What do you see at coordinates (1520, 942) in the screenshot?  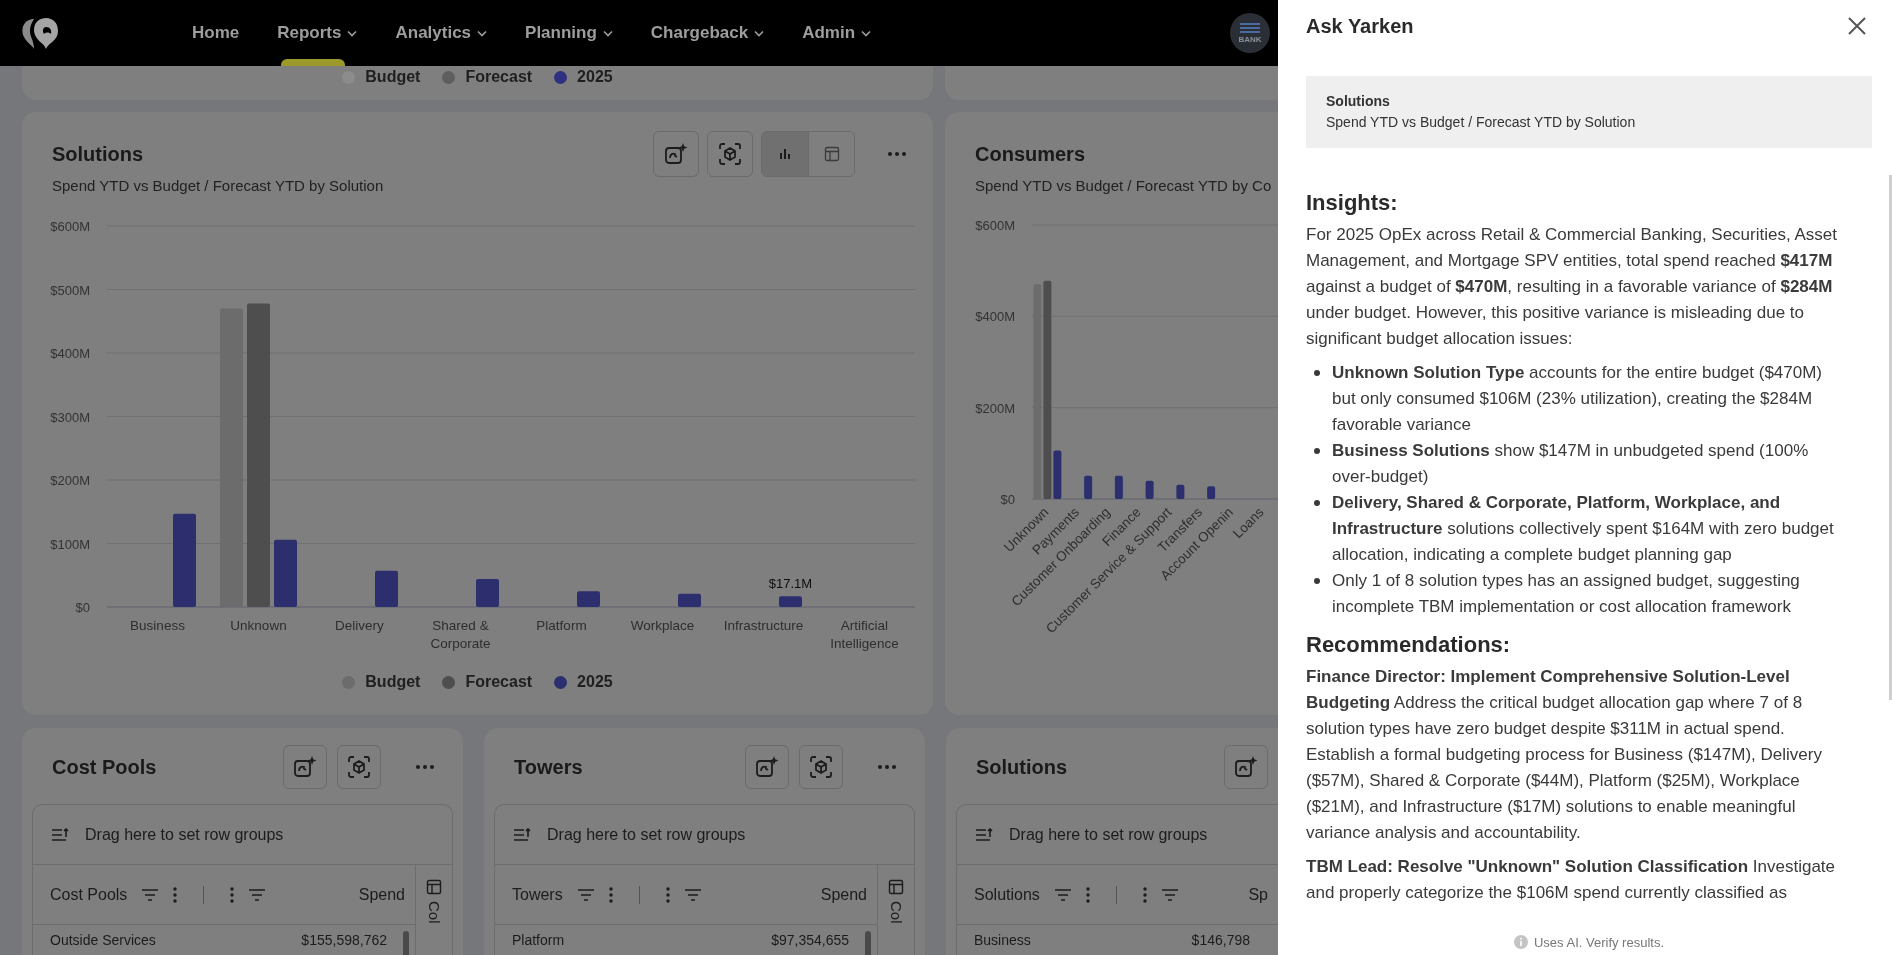 I see `info-icon` at bounding box center [1520, 942].